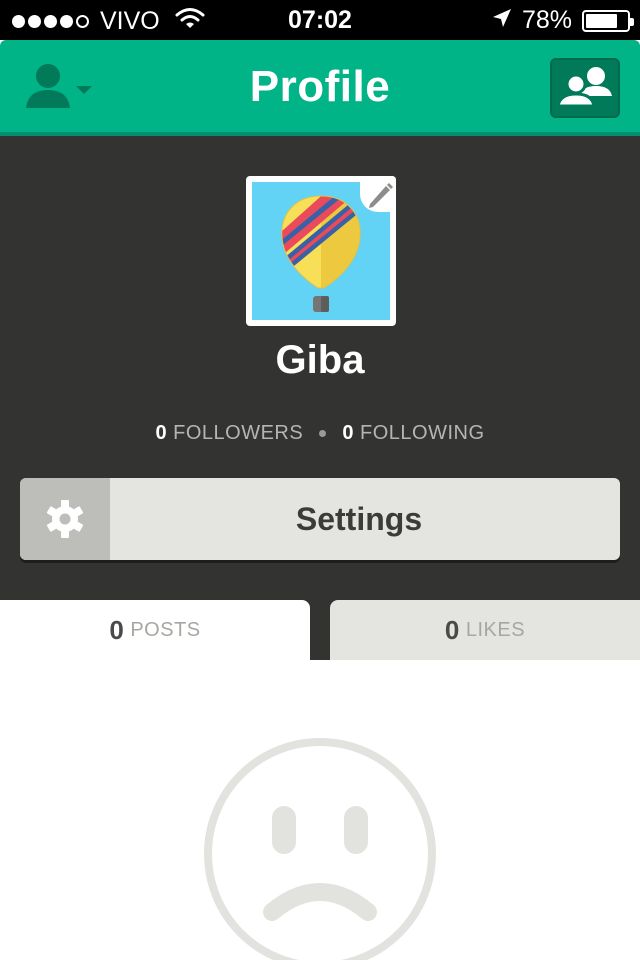  I want to click on page-title: Profile, so click(320, 86).